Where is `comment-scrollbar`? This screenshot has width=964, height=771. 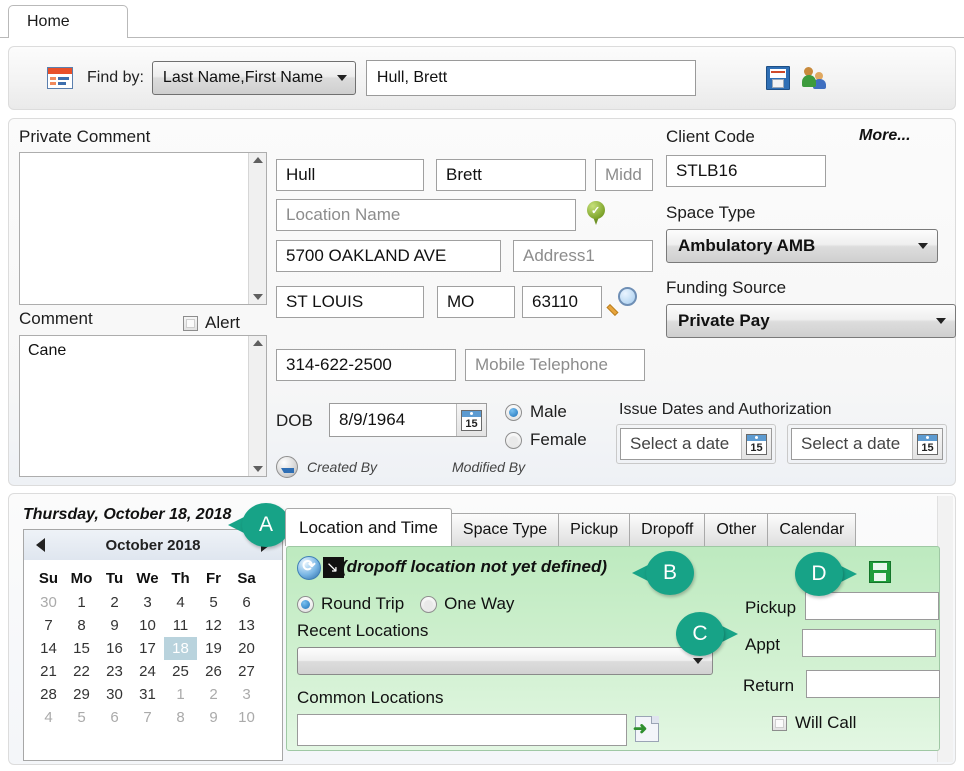
comment-scrollbar is located at coordinates (257, 406).